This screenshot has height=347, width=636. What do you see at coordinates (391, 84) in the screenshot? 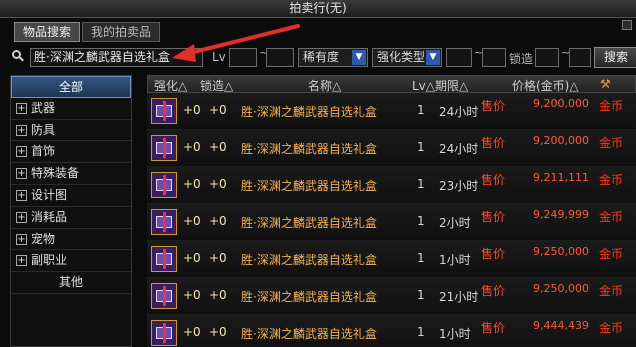
I see `table-header: 强化△ 锁造△ 名称△ Lv△期限△ 价格(金币)△ ⚒` at bounding box center [391, 84].